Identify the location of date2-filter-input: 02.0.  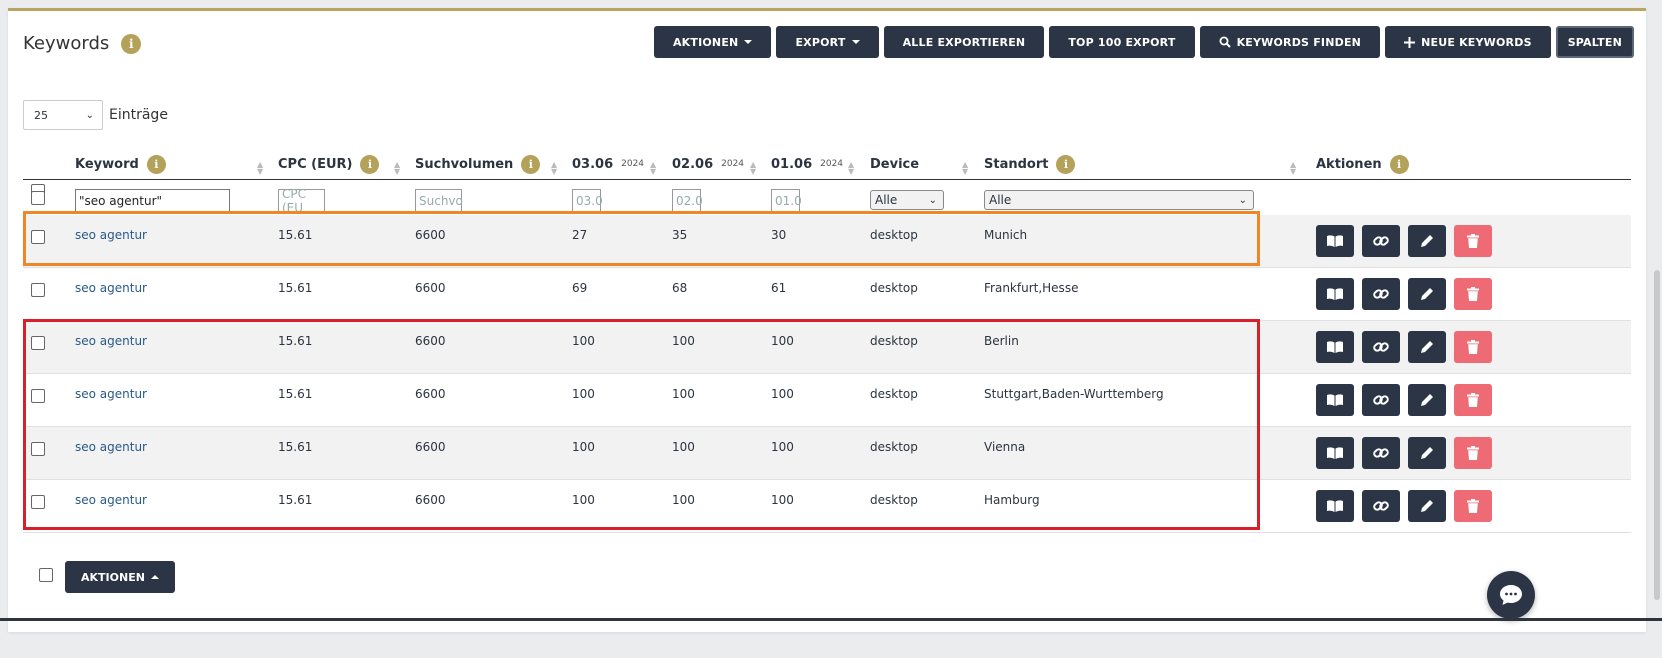
(687, 201).